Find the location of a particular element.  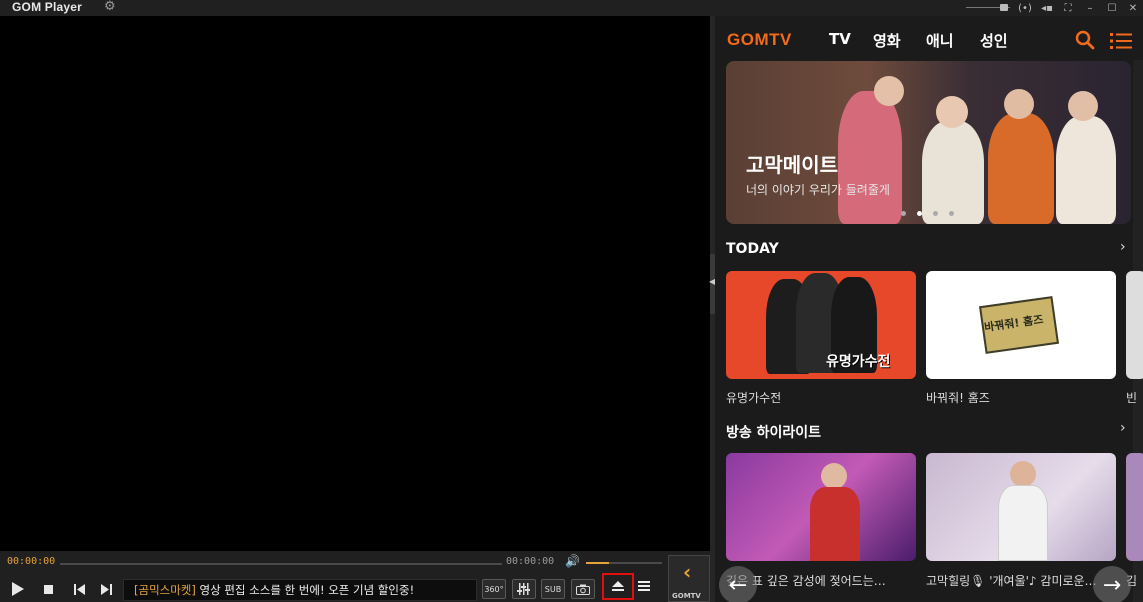

play-button is located at coordinates (18, 589).